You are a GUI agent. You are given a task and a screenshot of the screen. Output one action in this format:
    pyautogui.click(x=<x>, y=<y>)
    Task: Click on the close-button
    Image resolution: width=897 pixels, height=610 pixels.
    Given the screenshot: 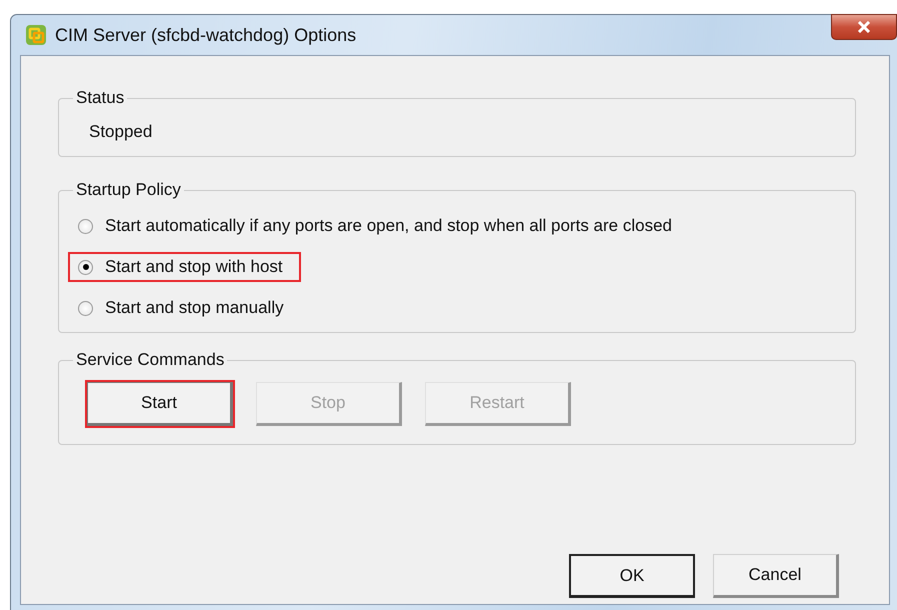 What is the action you would take?
    pyautogui.click(x=864, y=27)
    